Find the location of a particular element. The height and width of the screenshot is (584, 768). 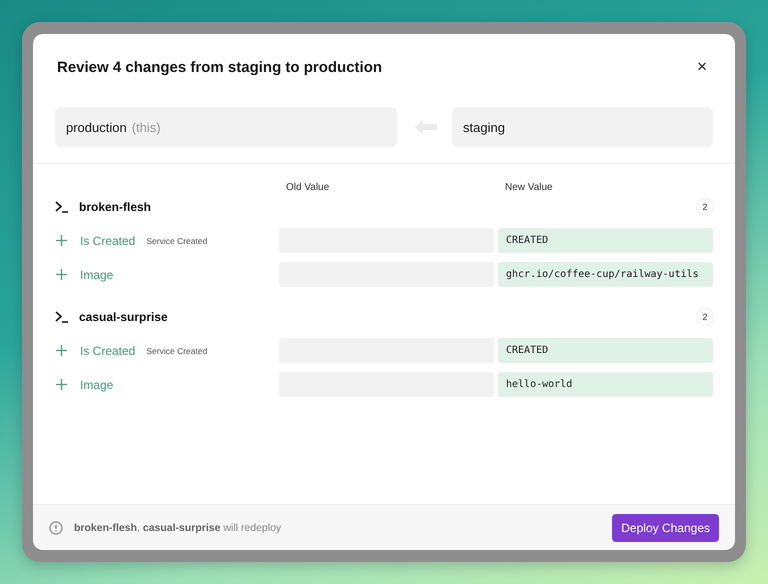

environment-name: staging is located at coordinates (484, 127).